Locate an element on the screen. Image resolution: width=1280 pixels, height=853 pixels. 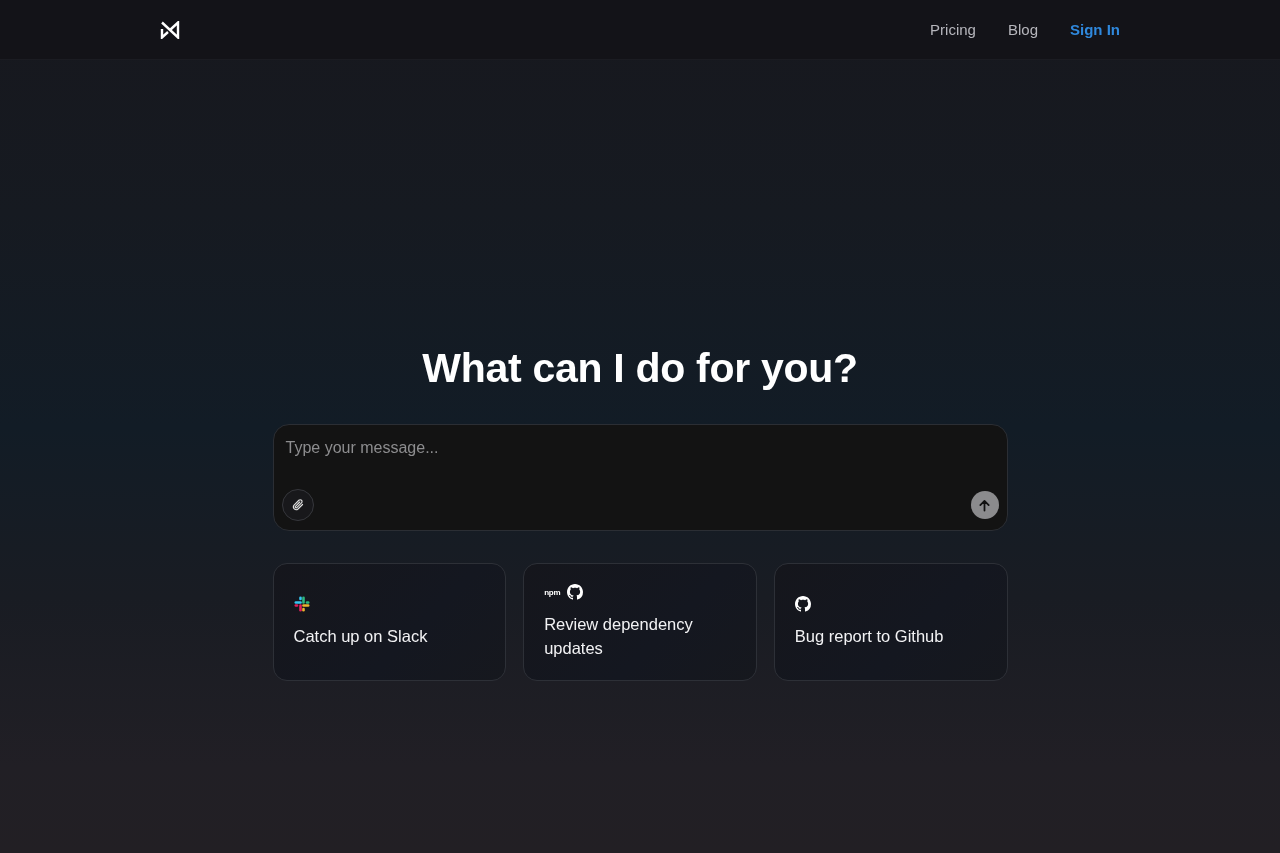
send-button is located at coordinates (984, 505).